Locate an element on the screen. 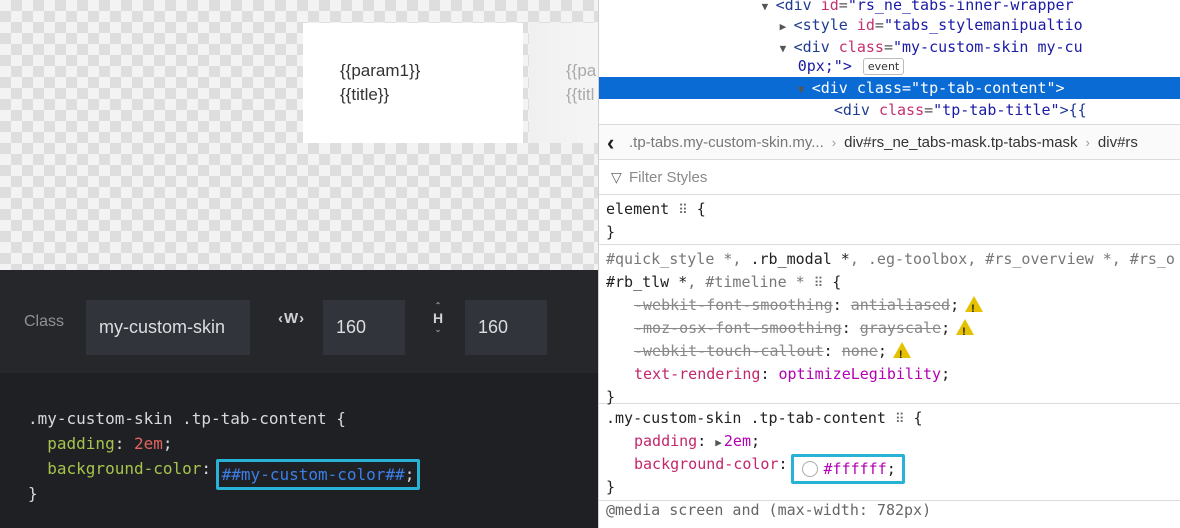 This screenshot has height=528, width=1180. breadcrumb-item: div#rs is located at coordinates (1118, 142).